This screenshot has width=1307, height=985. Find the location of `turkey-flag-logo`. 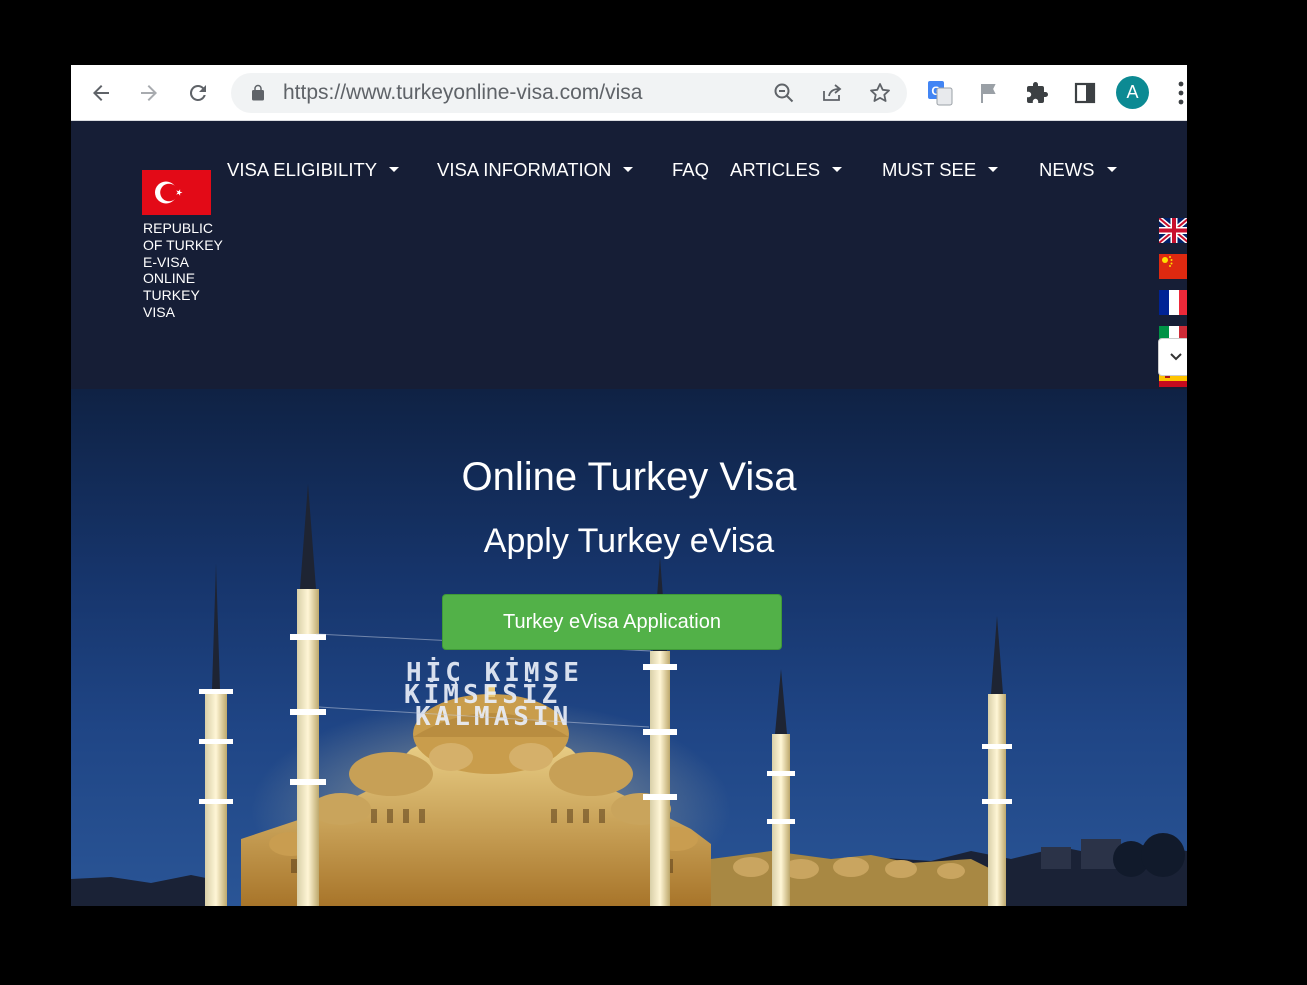

turkey-flag-logo is located at coordinates (176, 192).